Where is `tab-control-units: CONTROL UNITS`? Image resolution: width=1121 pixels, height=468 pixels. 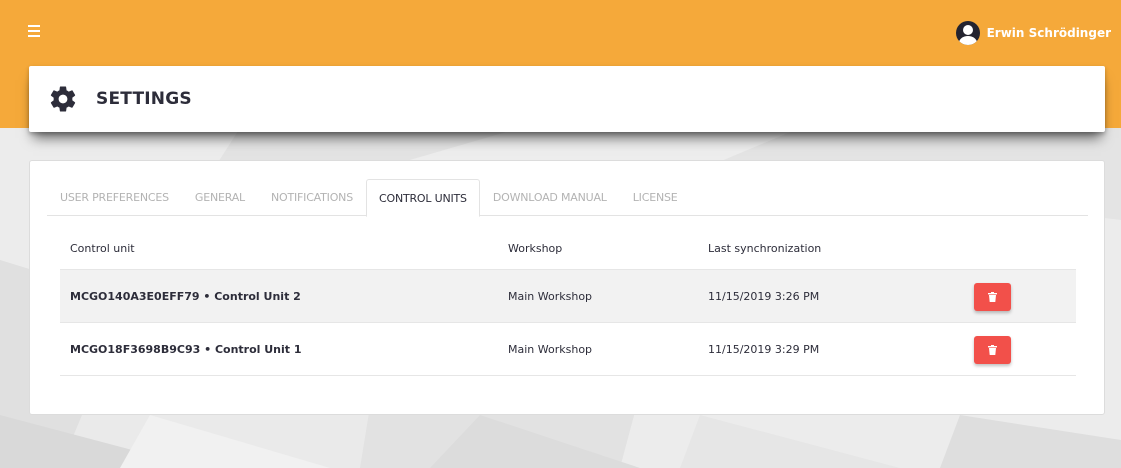 tab-control-units: CONTROL UNITS is located at coordinates (423, 198).